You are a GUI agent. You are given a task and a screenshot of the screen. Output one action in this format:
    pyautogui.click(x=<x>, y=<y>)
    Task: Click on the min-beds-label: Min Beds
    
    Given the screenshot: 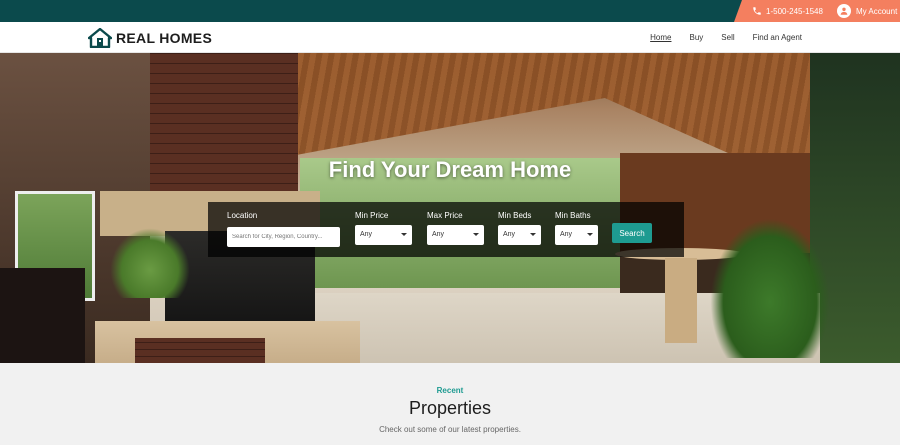 What is the action you would take?
    pyautogui.click(x=515, y=215)
    